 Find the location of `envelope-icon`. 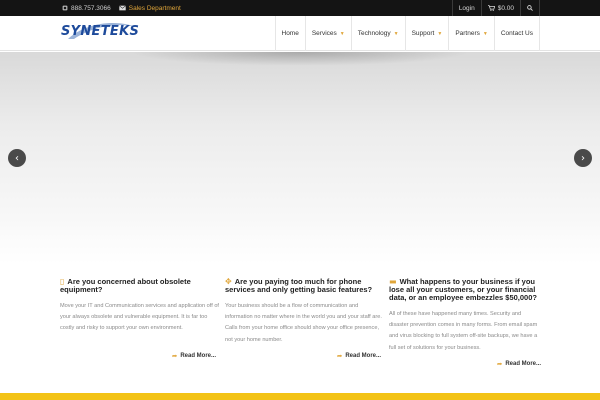

envelope-icon is located at coordinates (122, 8).